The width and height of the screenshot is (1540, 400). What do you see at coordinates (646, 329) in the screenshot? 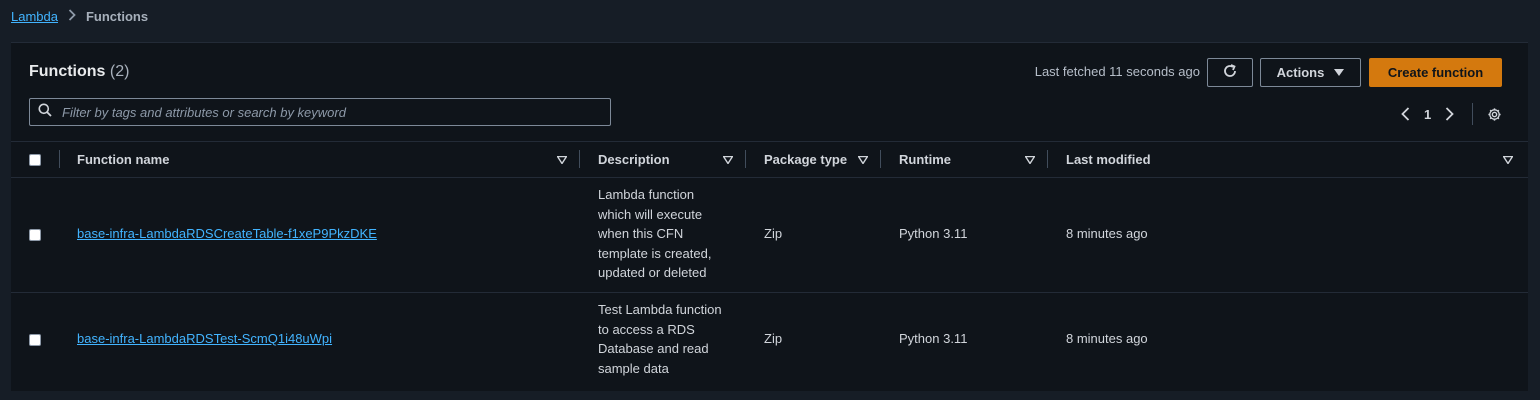
I see `description-line: to access a RDS` at bounding box center [646, 329].